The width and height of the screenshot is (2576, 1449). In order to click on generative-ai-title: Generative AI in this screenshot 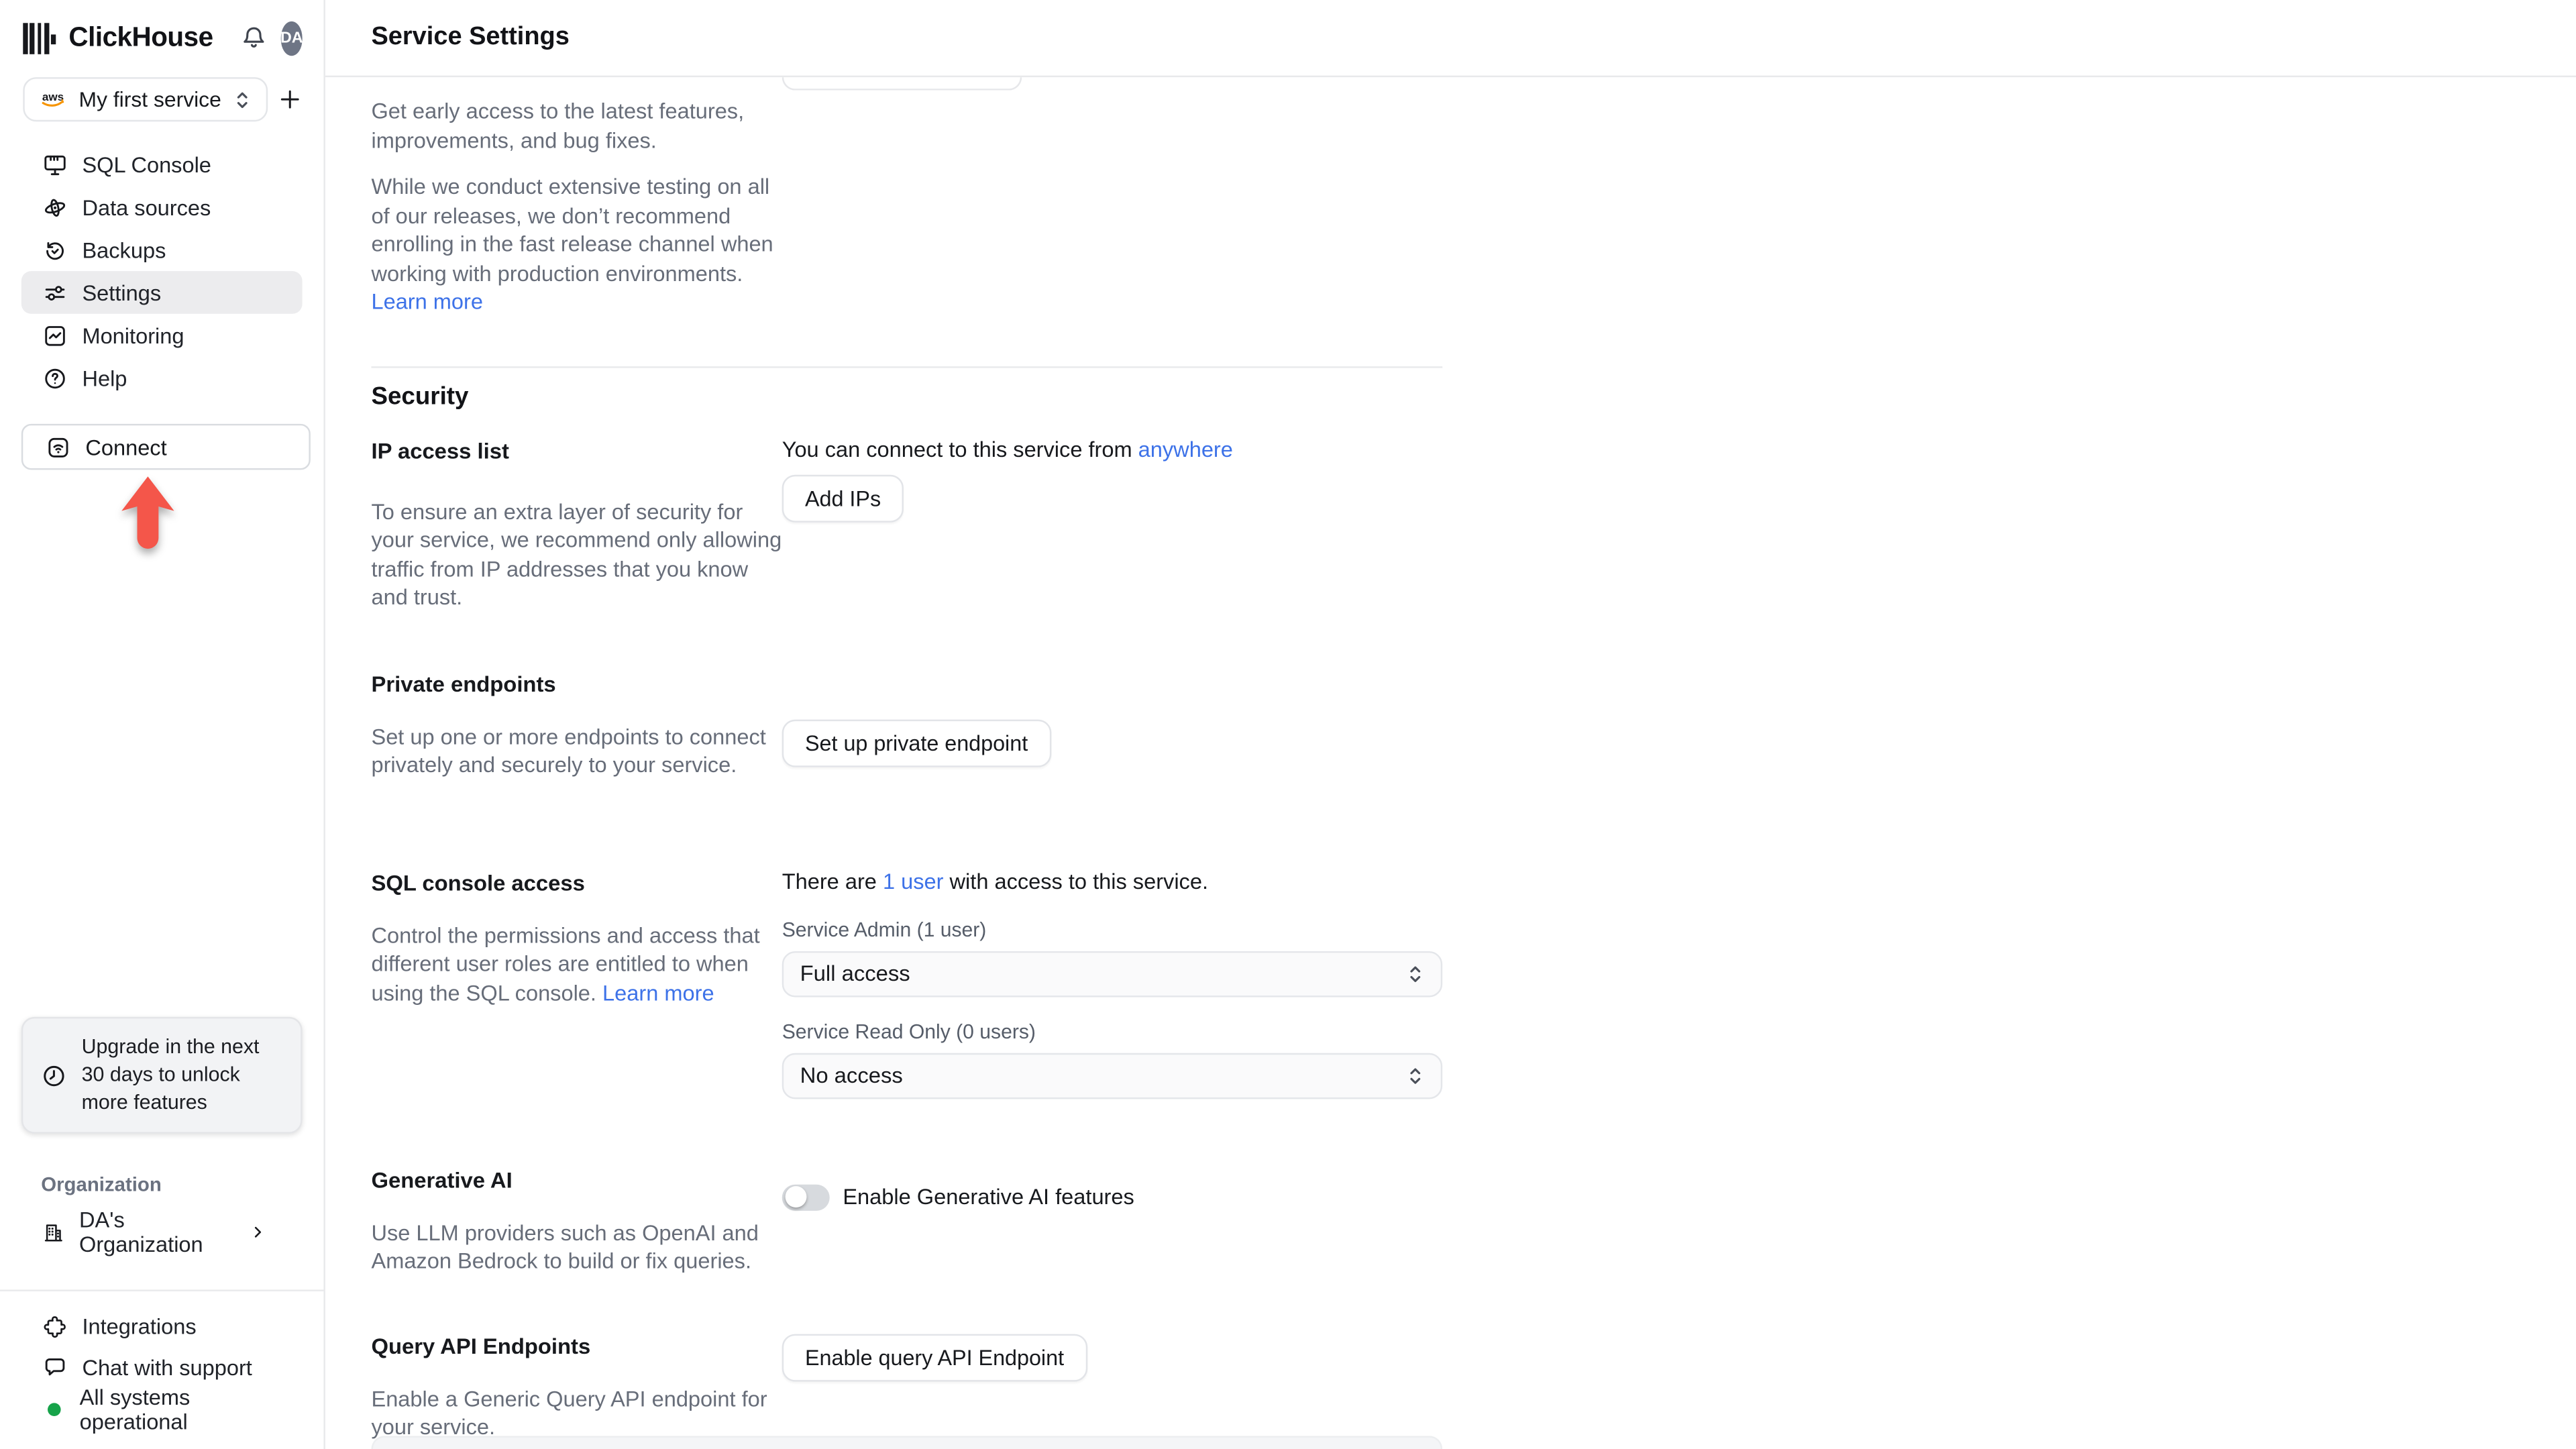, I will do `click(442, 1179)`.